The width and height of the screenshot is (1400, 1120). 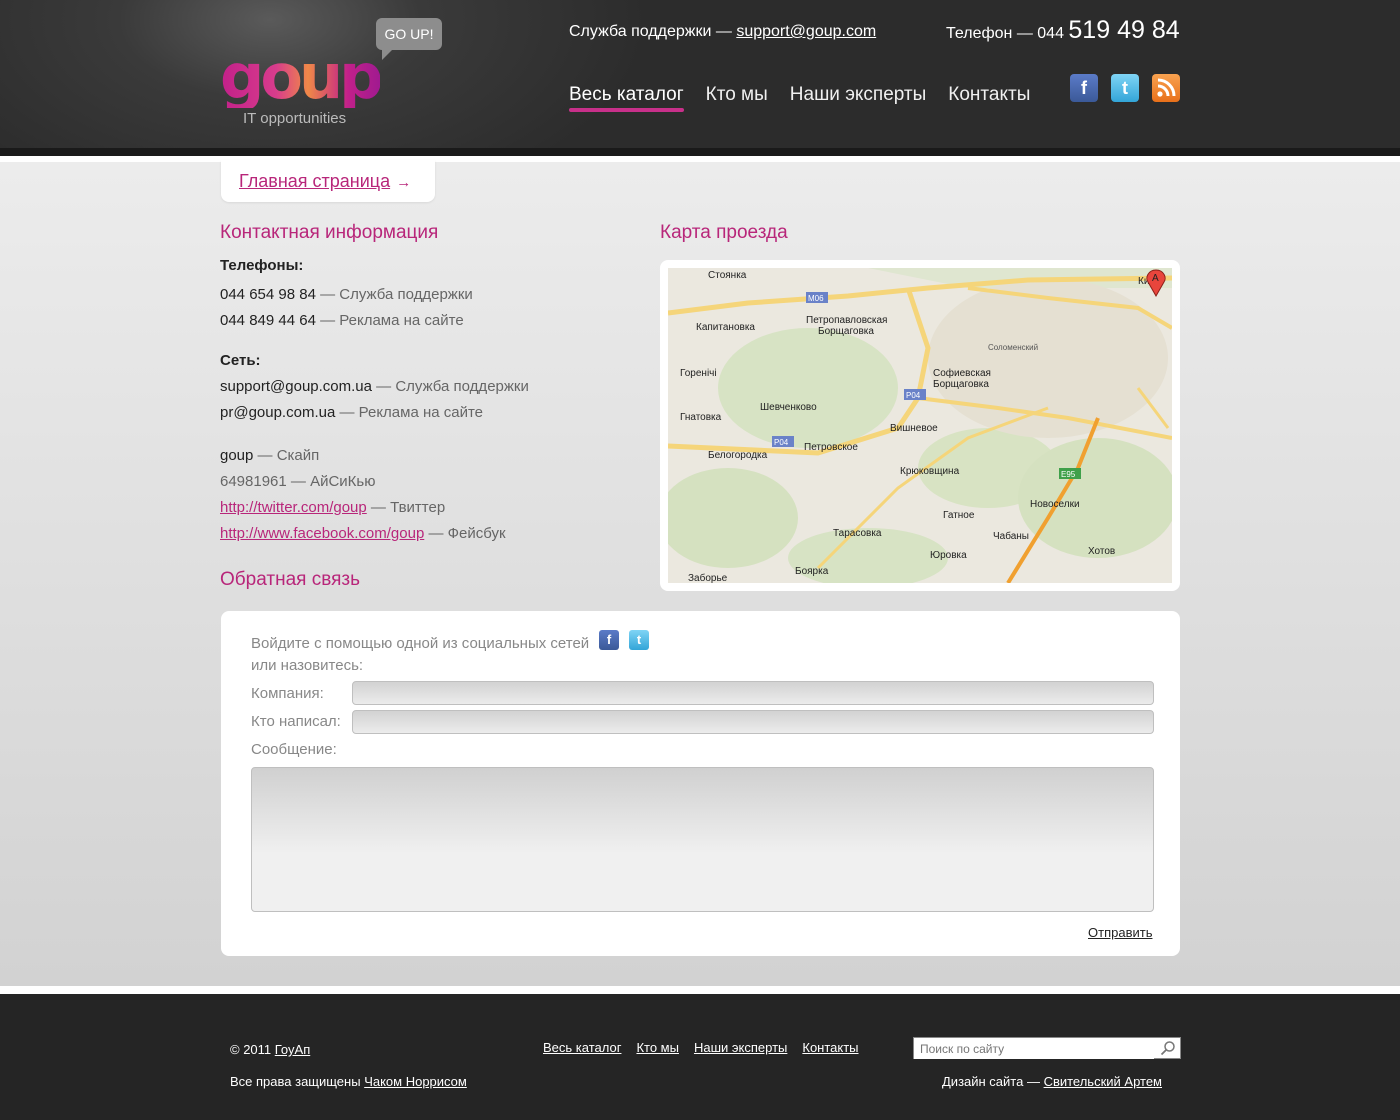 I want to click on footer-nav-catalog: Весь каталог, so click(x=582, y=1047).